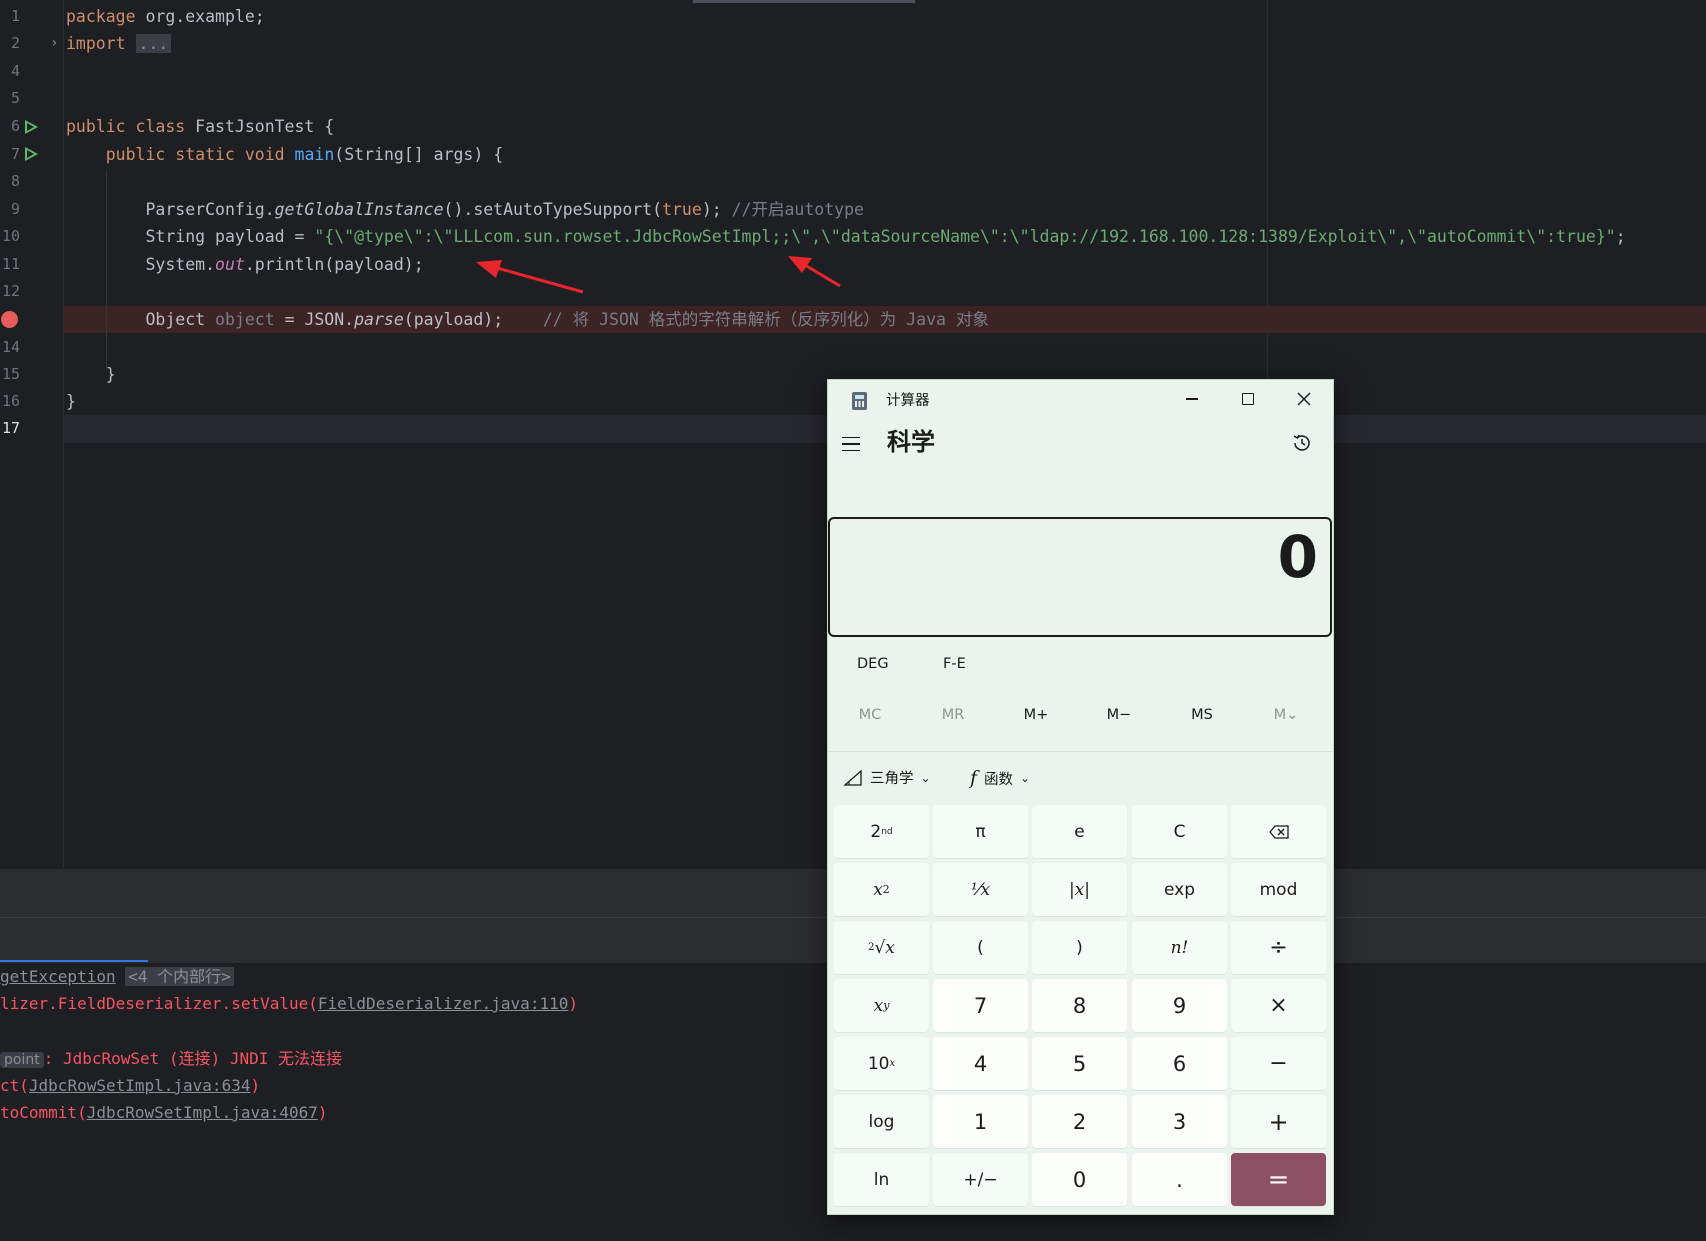  I want to click on trigonometry-dropdown: 三角学 ⌄, so click(887, 777).